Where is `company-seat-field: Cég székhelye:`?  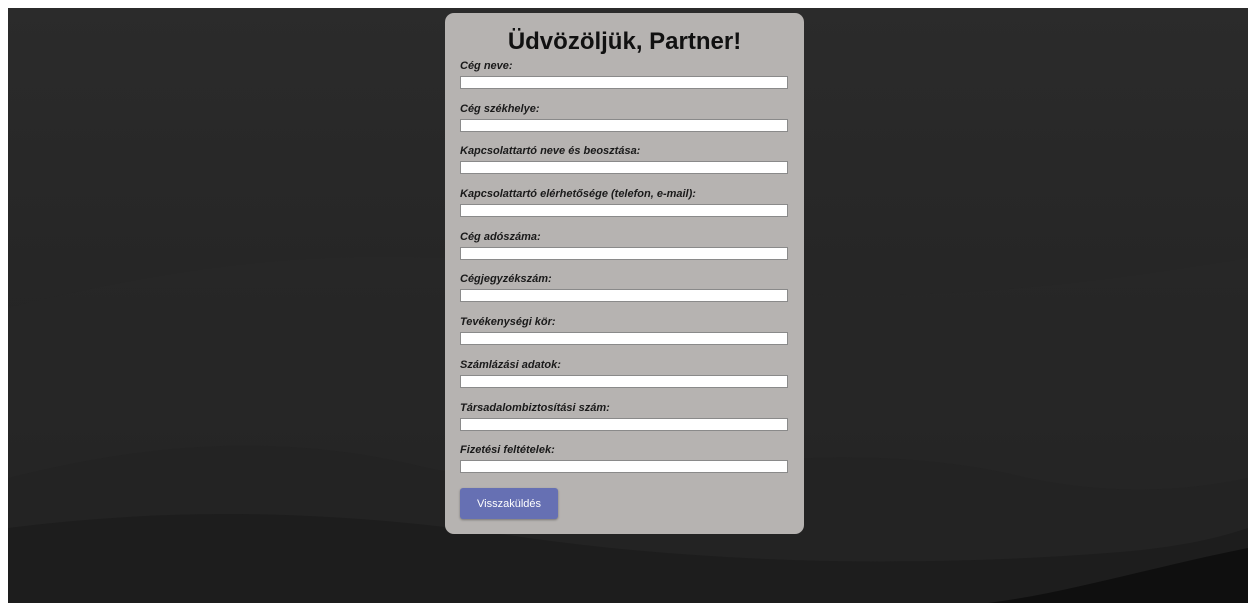 company-seat-field: Cég székhelye: is located at coordinates (624, 123).